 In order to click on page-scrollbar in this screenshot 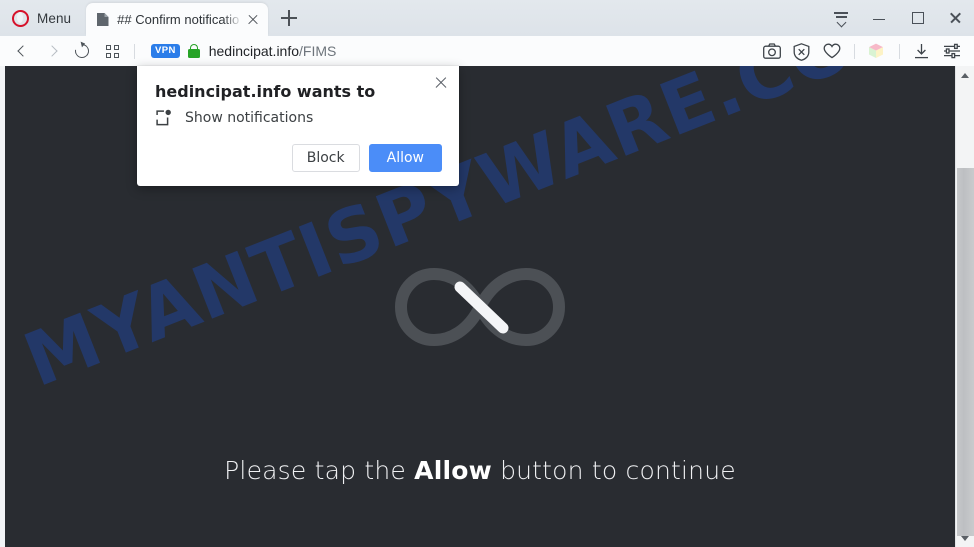, I will do `click(964, 306)`.